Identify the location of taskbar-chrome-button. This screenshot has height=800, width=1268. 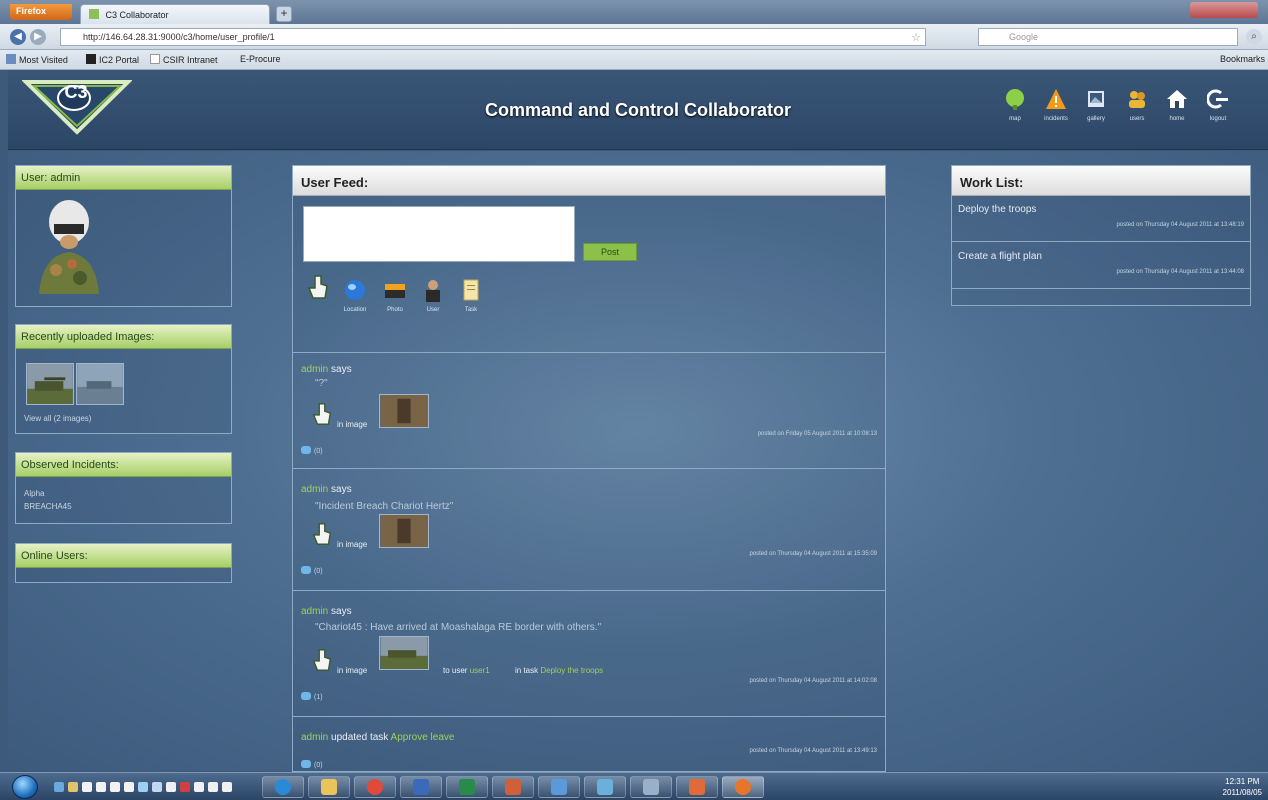
(375, 787).